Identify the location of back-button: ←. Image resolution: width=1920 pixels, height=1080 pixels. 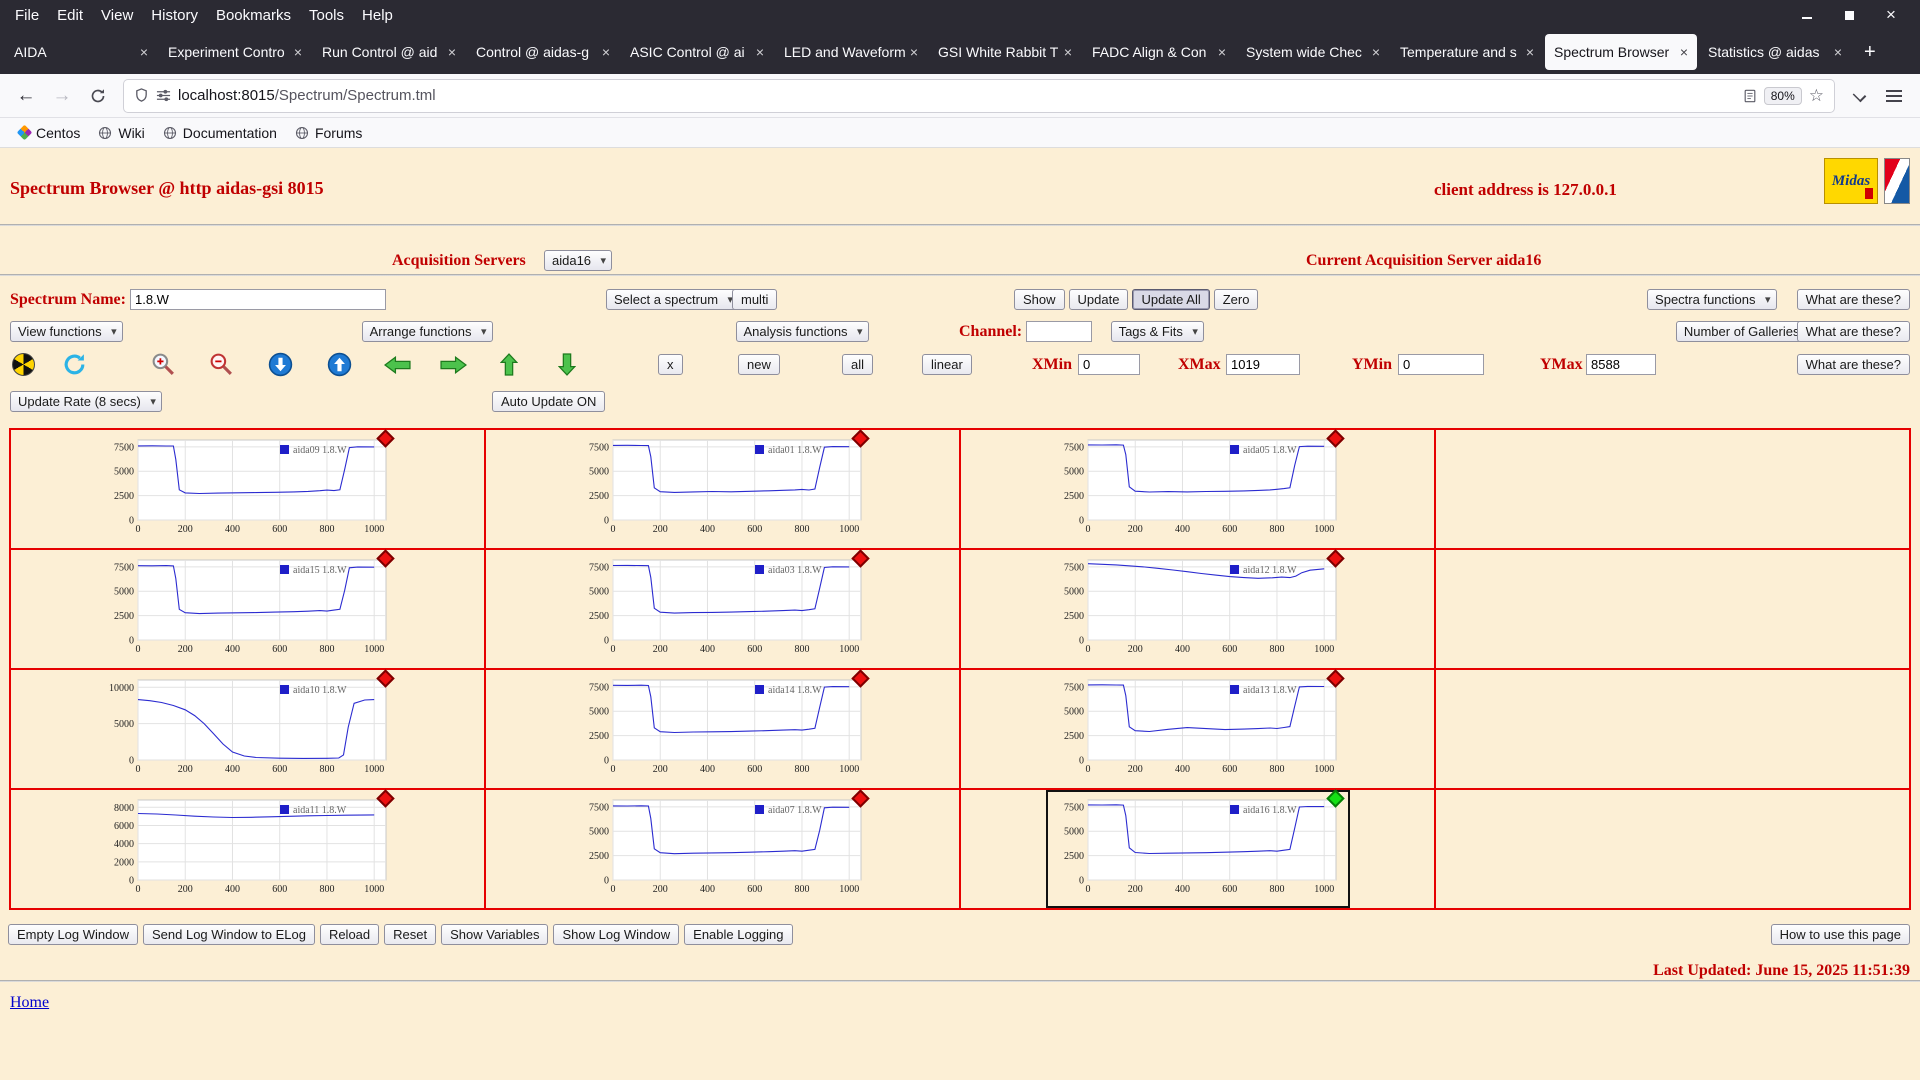
(26, 96).